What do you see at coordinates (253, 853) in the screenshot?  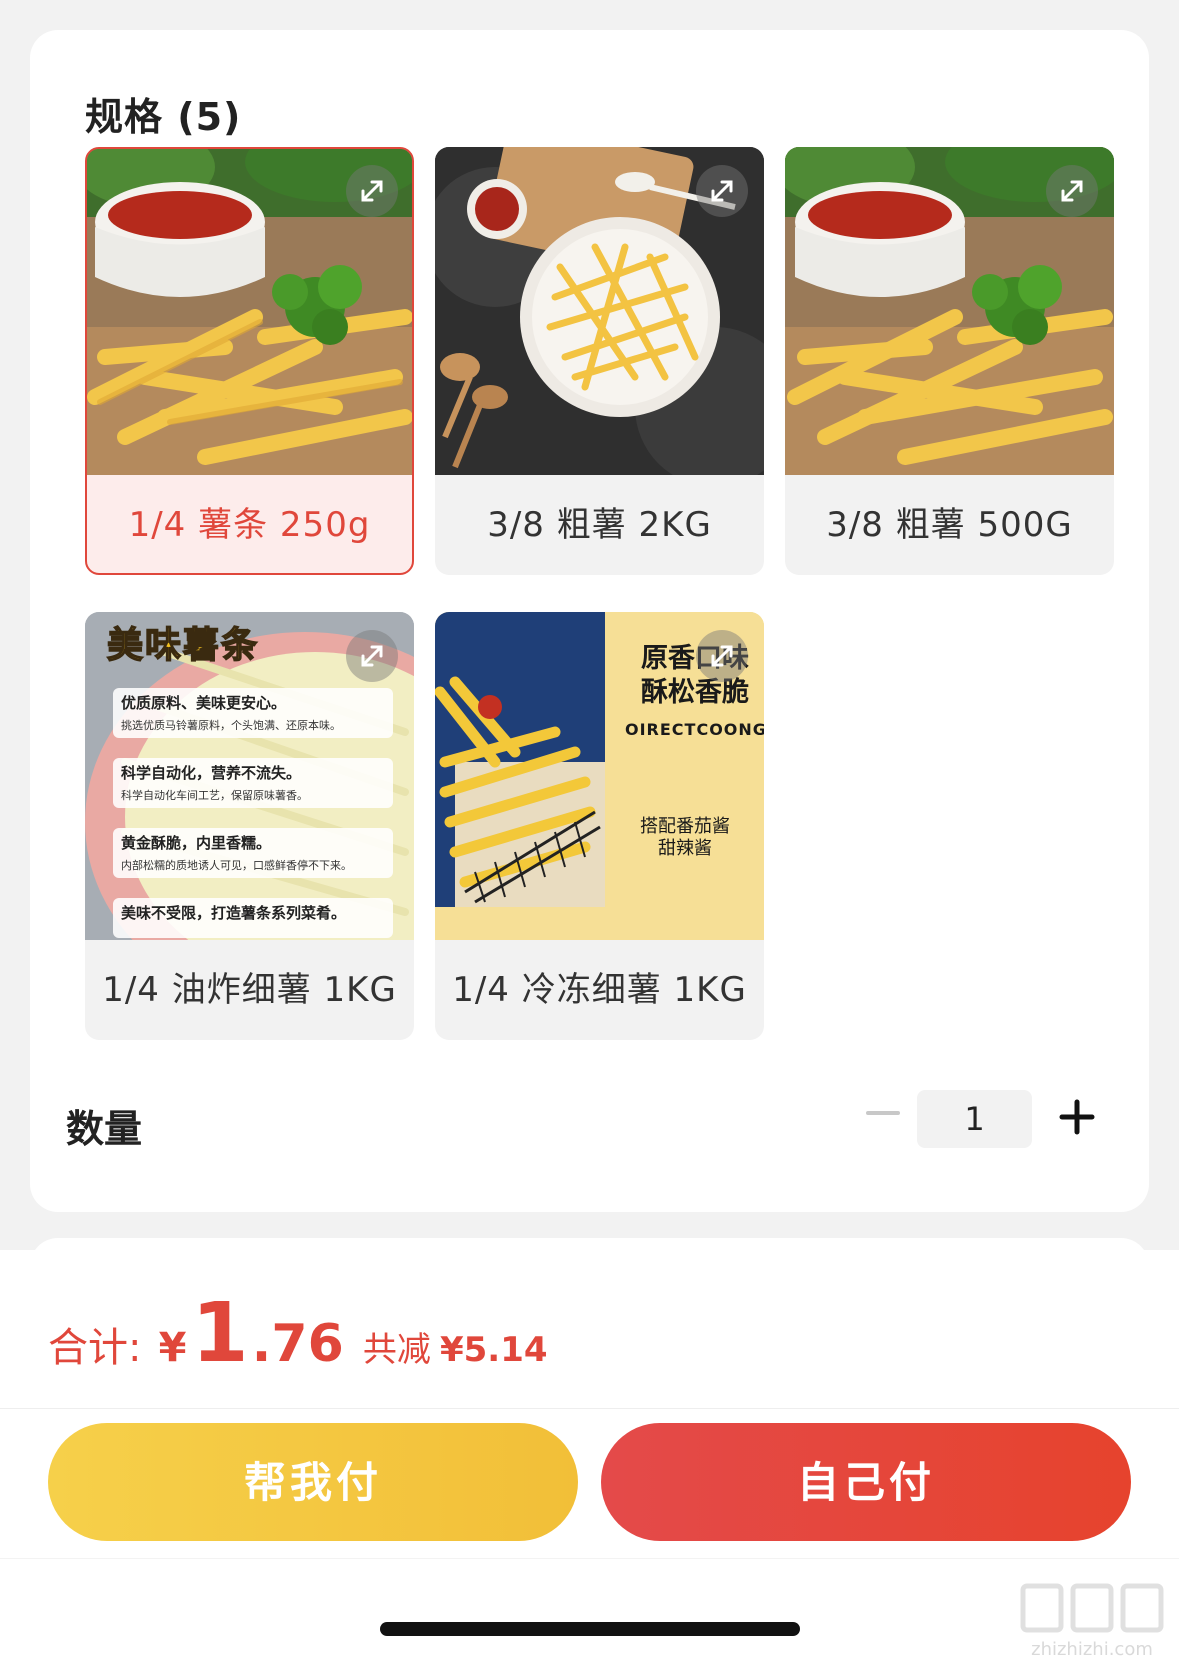 I see `promo-point-3: 黄金酥脆，内里香糯。 内部松糯的质地诱人可见，口感鲜香停不下来。` at bounding box center [253, 853].